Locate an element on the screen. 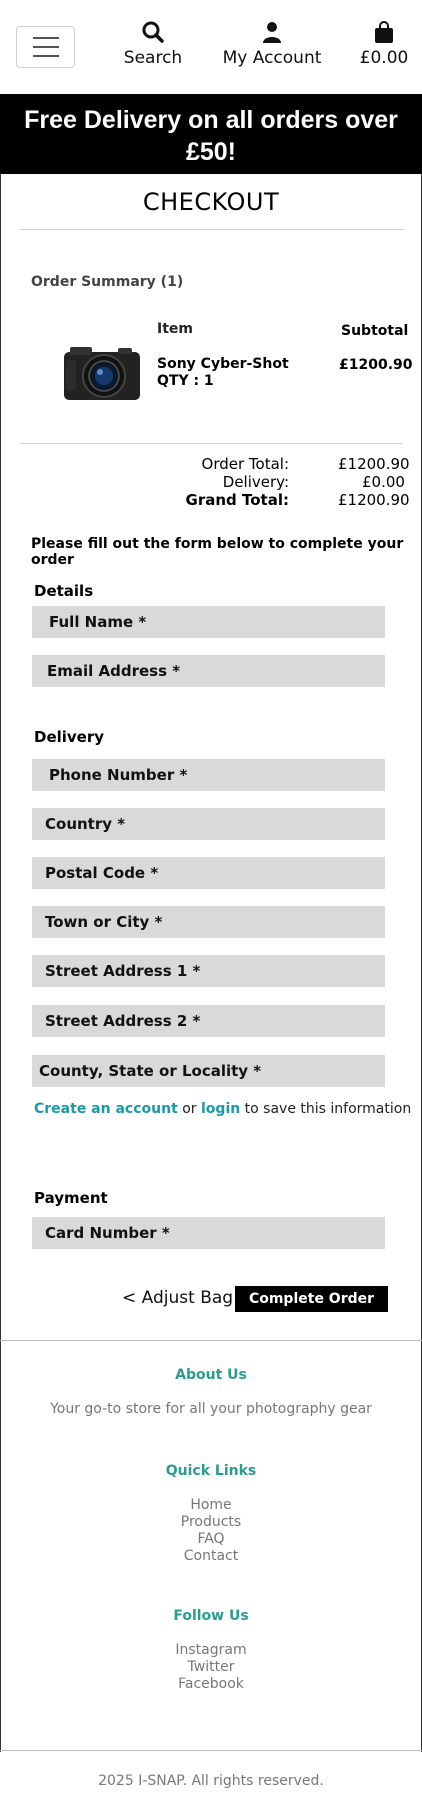 The width and height of the screenshot is (422, 1805). site-header: Search My Account £0.00 is located at coordinates (211, 47).